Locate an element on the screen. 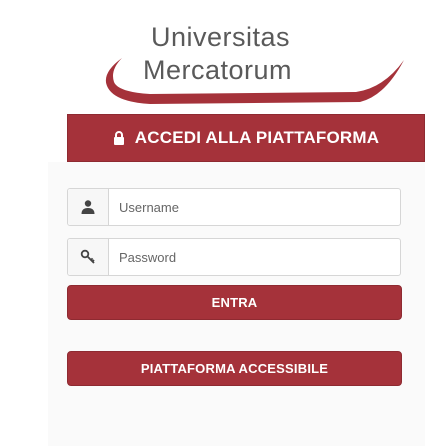  logo-text-line2: Mercatorum is located at coordinates (218, 70).